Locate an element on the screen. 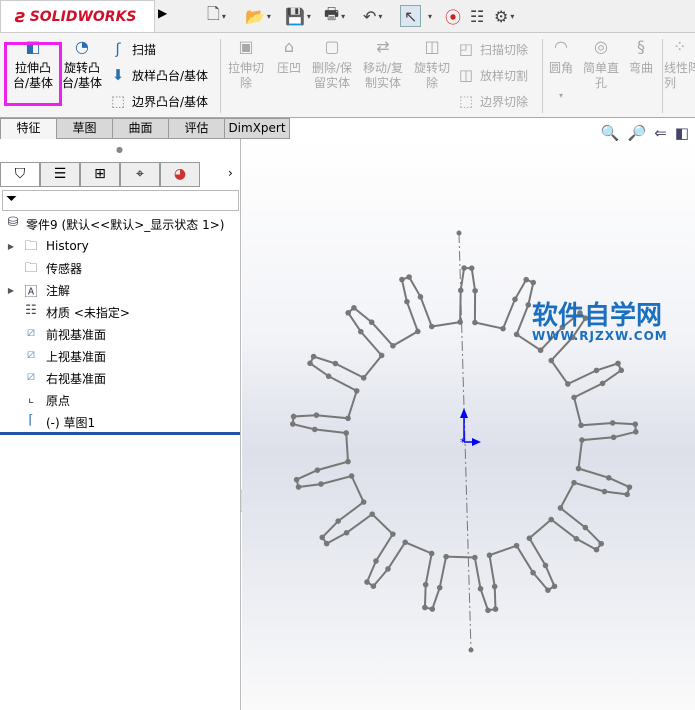 The image size is (695, 710). origin-y-arrow is located at coordinates (464, 413).